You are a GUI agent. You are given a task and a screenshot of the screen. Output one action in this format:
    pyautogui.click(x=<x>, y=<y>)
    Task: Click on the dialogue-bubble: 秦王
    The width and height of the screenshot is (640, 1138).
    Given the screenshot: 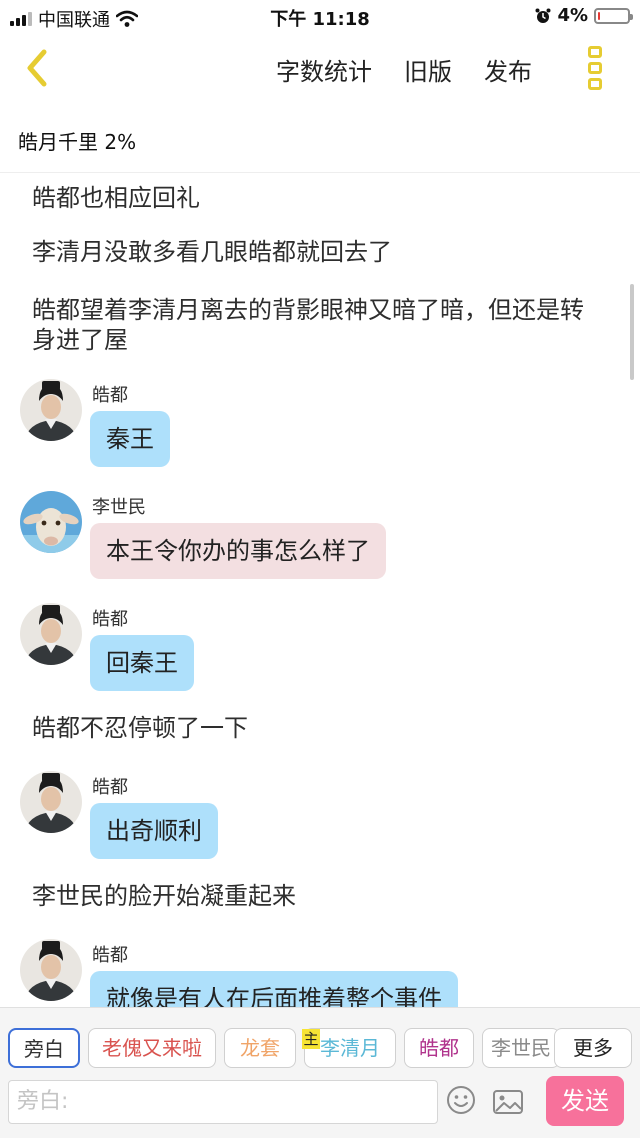 What is the action you would take?
    pyautogui.click(x=130, y=439)
    